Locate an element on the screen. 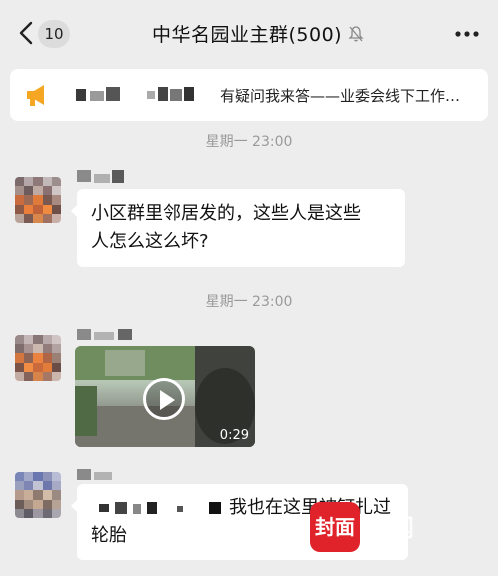 This screenshot has width=498, height=576. message-bubble: 小区群里邻居发的，这些人是这些 人怎么这么坏? is located at coordinates (238, 228).